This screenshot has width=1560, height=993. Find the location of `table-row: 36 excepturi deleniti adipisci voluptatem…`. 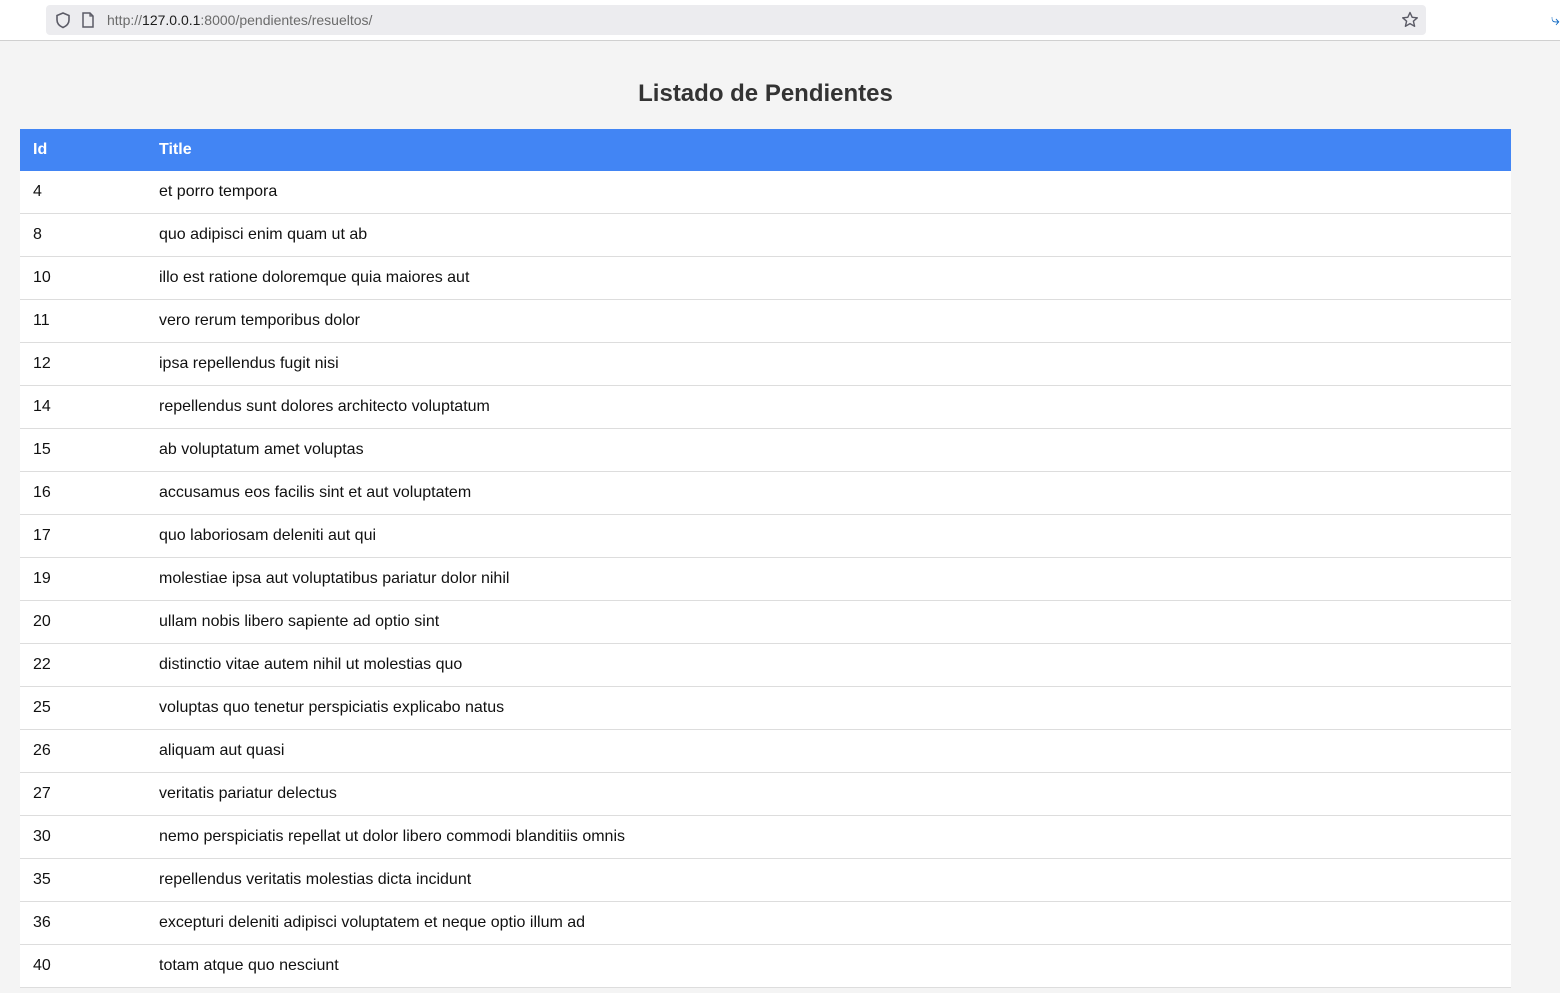

table-row: 36 excepturi deleniti adipisci voluptatem… is located at coordinates (765, 923).